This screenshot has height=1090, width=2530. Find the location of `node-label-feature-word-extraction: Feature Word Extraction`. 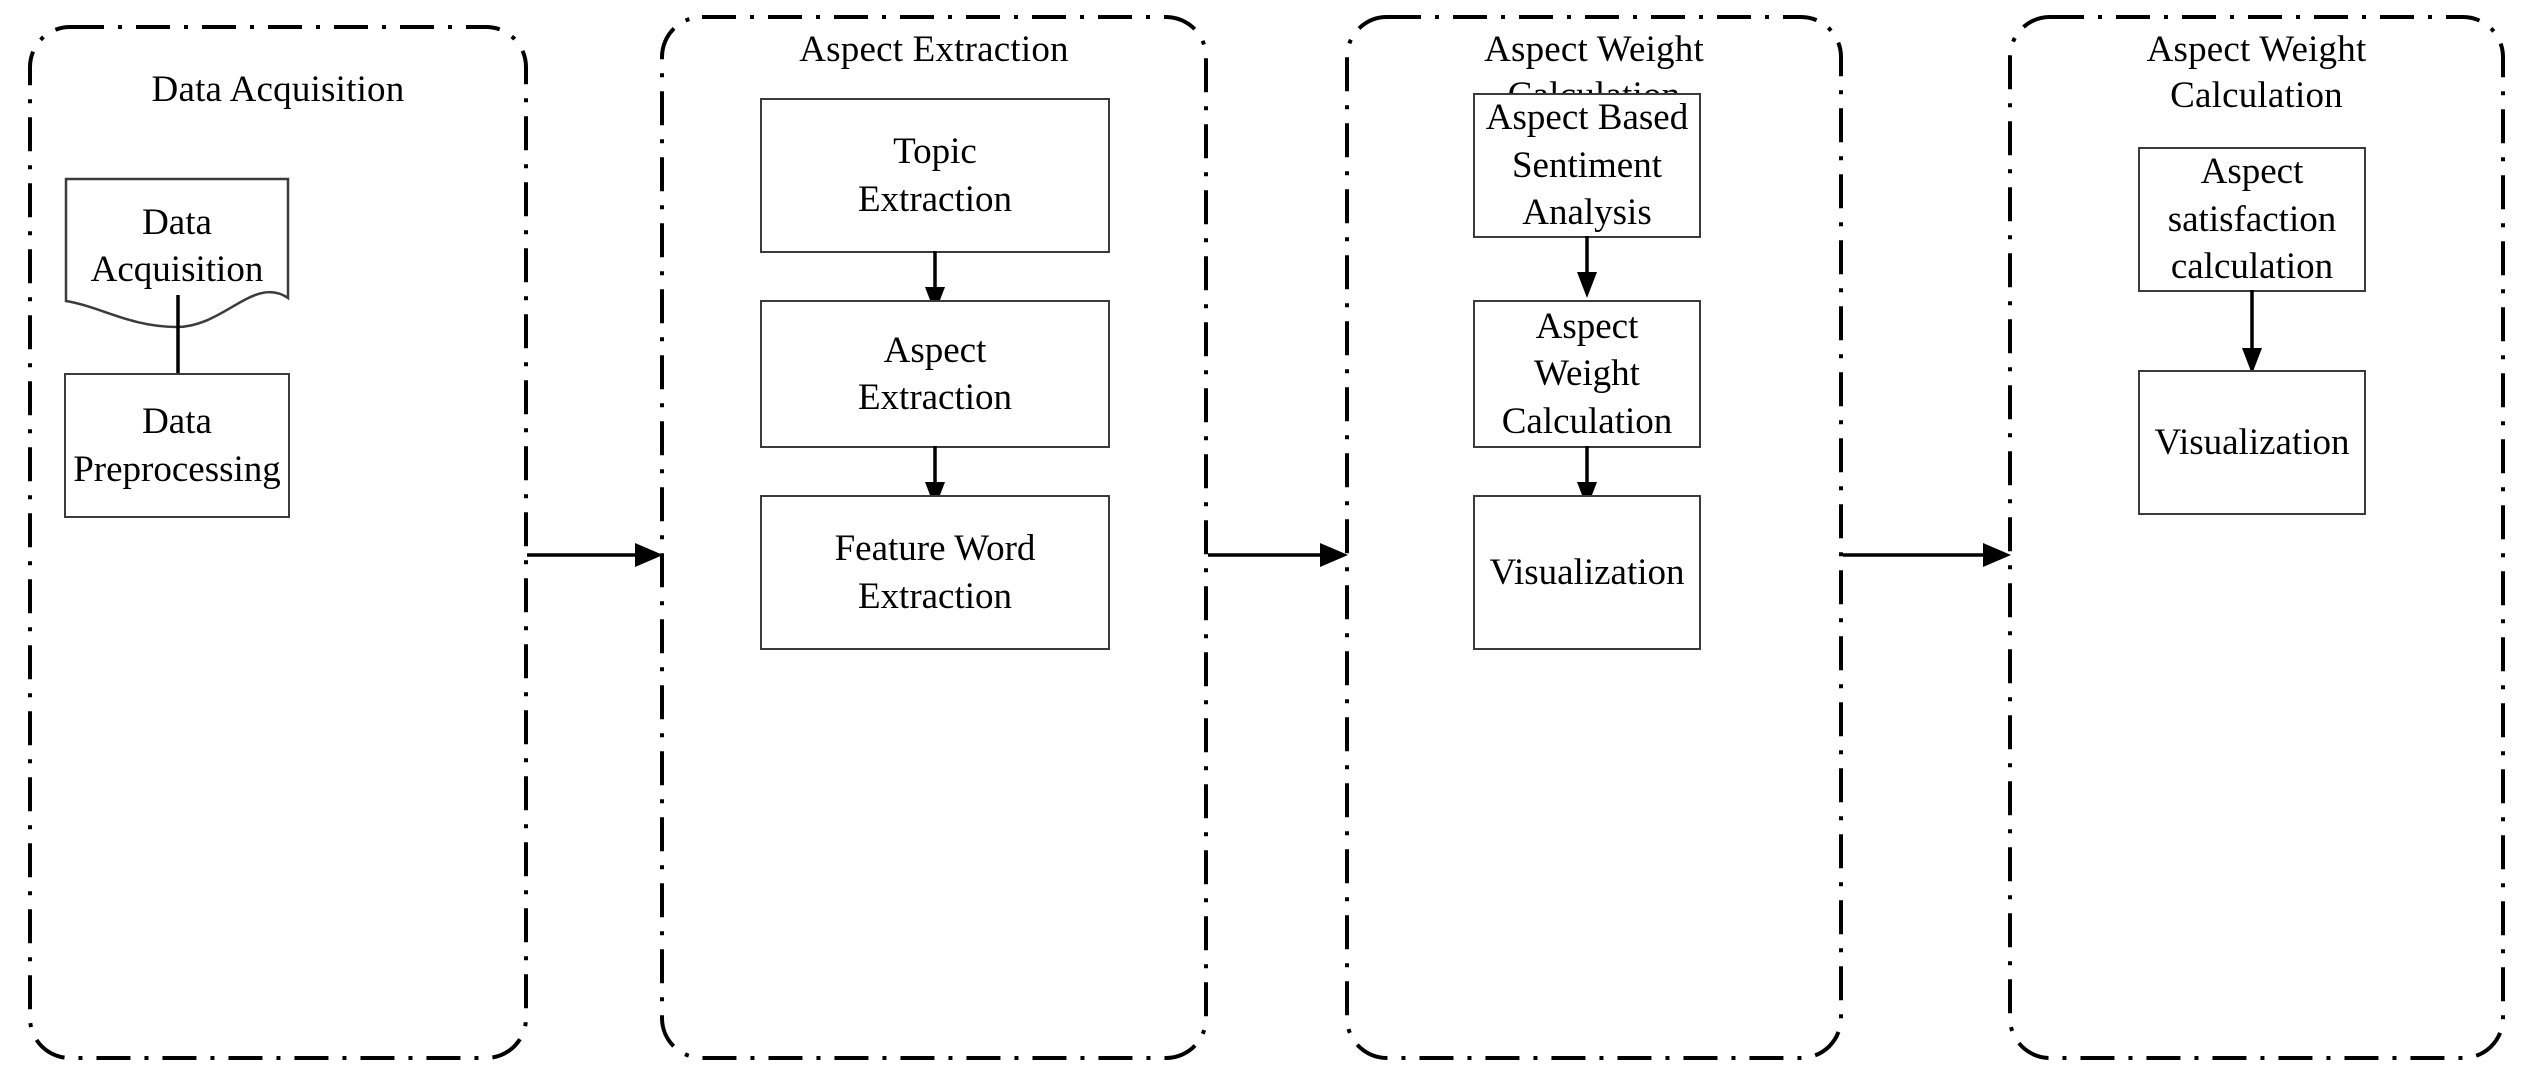

node-label-feature-word-extraction: Feature Word Extraction is located at coordinates (935, 572).